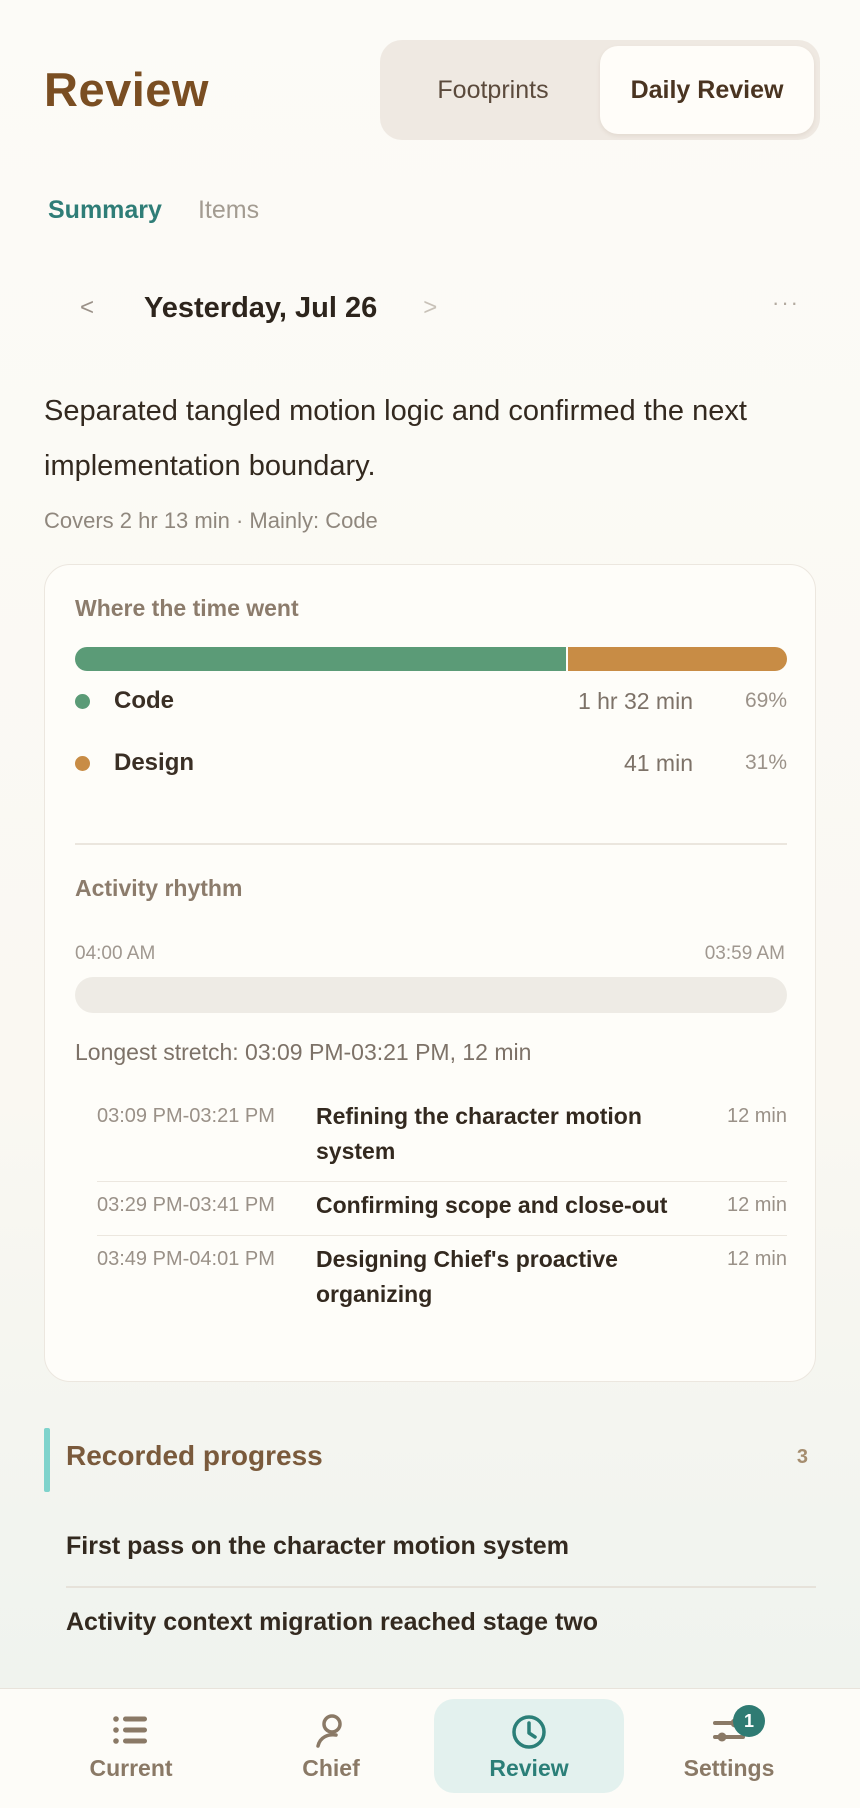 The image size is (860, 1808). Describe the element at coordinates (186, 1116) in the screenshot. I see `session-time: 03:09 PM-03:21 PM` at that location.